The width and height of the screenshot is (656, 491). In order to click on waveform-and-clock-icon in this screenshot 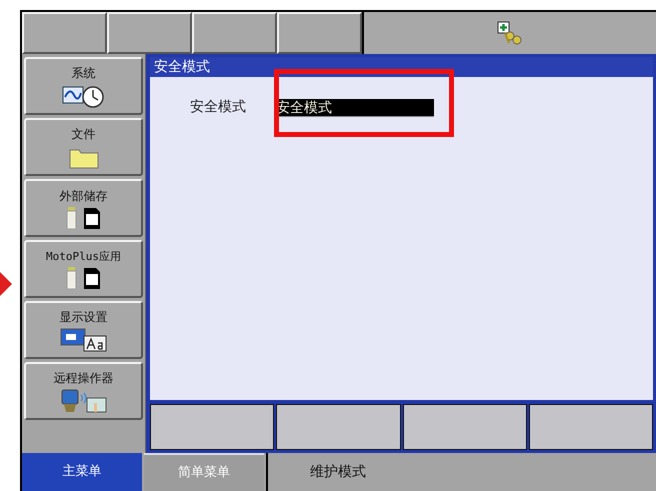, I will do `click(84, 96)`.